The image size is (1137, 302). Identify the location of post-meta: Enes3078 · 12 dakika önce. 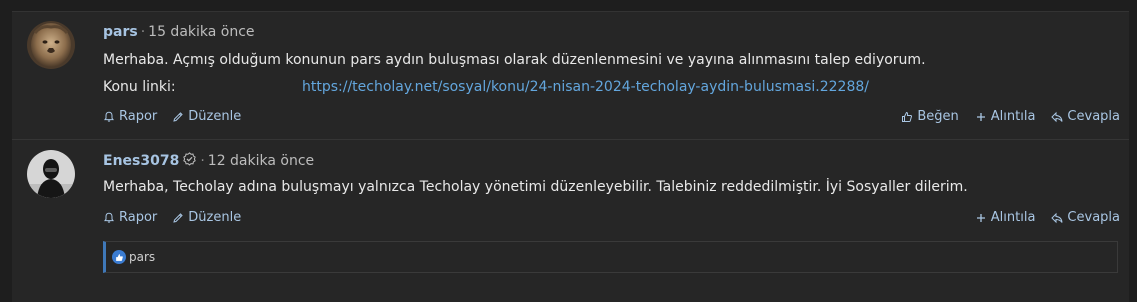
(208, 160).